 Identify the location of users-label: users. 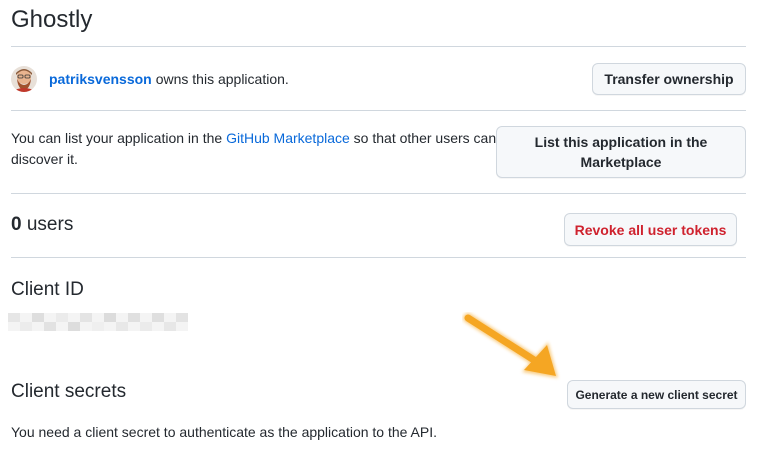
(47, 224).